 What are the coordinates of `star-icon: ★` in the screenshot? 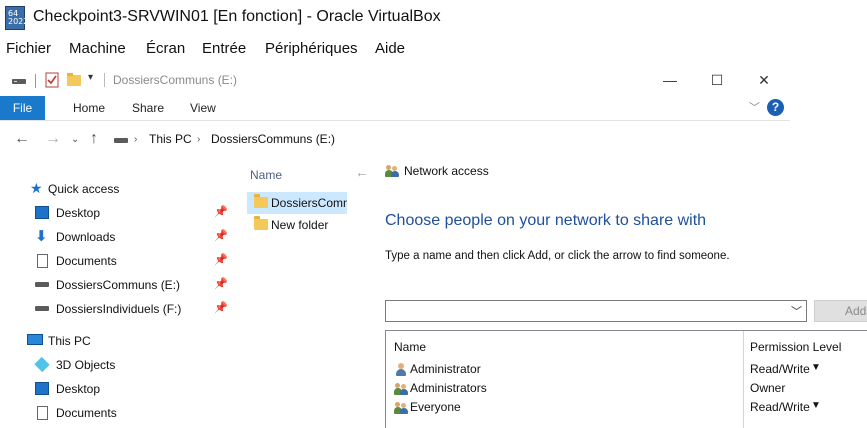 It's located at (36, 188).